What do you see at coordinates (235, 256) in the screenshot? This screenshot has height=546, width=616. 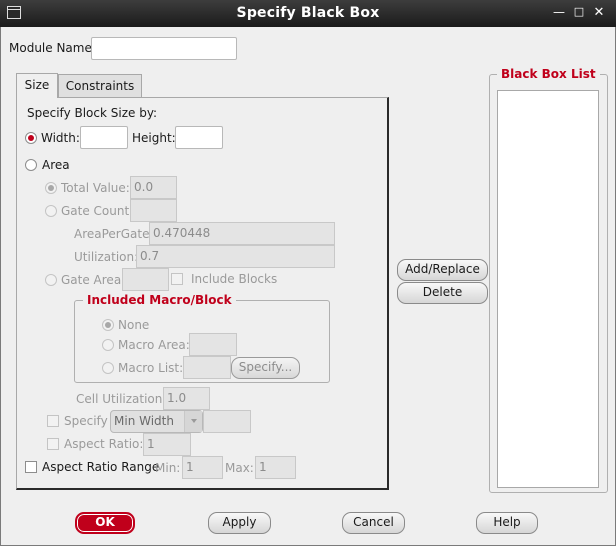 I see `utilization-input: 0.7` at bounding box center [235, 256].